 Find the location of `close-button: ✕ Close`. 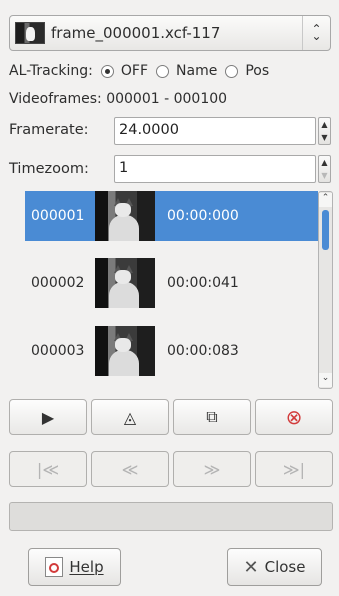

close-button: ✕ Close is located at coordinates (274, 567).